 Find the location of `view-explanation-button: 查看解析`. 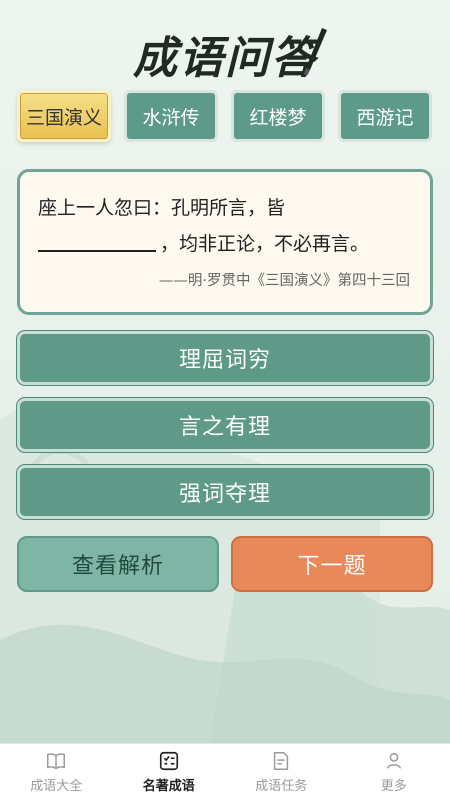

view-explanation-button: 查看解析 is located at coordinates (118, 564).